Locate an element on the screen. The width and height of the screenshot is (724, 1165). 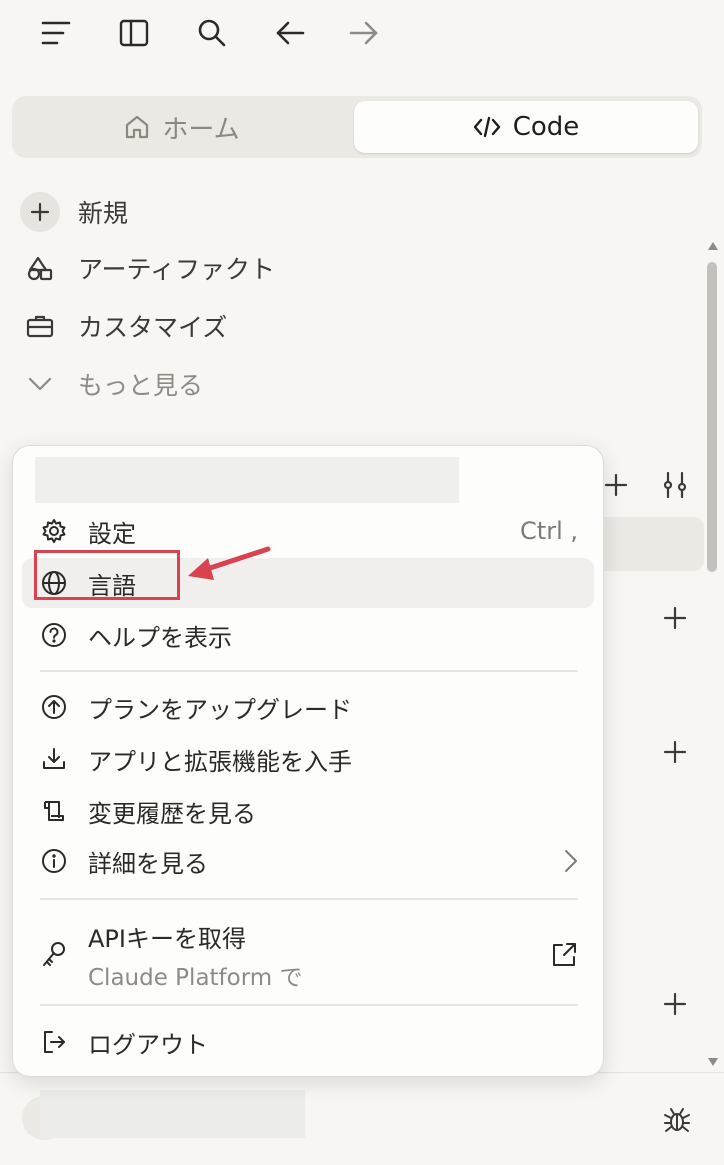
chevron-down-icon is located at coordinates (40, 384).